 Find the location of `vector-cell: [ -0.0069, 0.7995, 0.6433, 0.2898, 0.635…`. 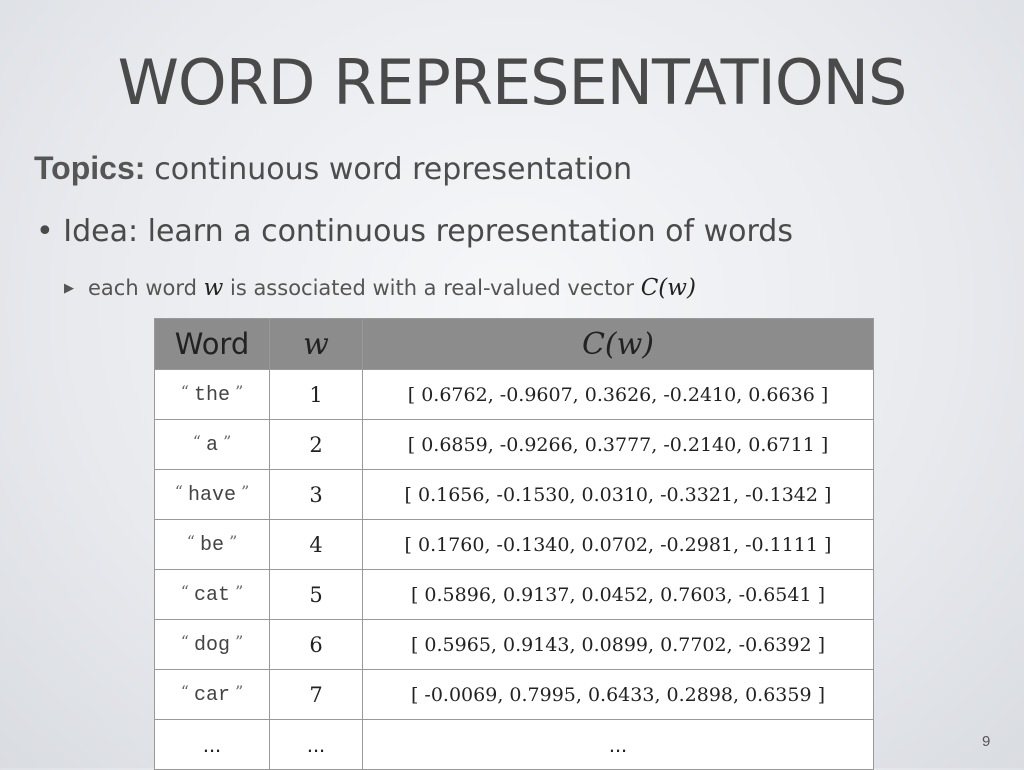

vector-cell: [ -0.0069, 0.7995, 0.6433, 0.2898, 0.635… is located at coordinates (618, 694).